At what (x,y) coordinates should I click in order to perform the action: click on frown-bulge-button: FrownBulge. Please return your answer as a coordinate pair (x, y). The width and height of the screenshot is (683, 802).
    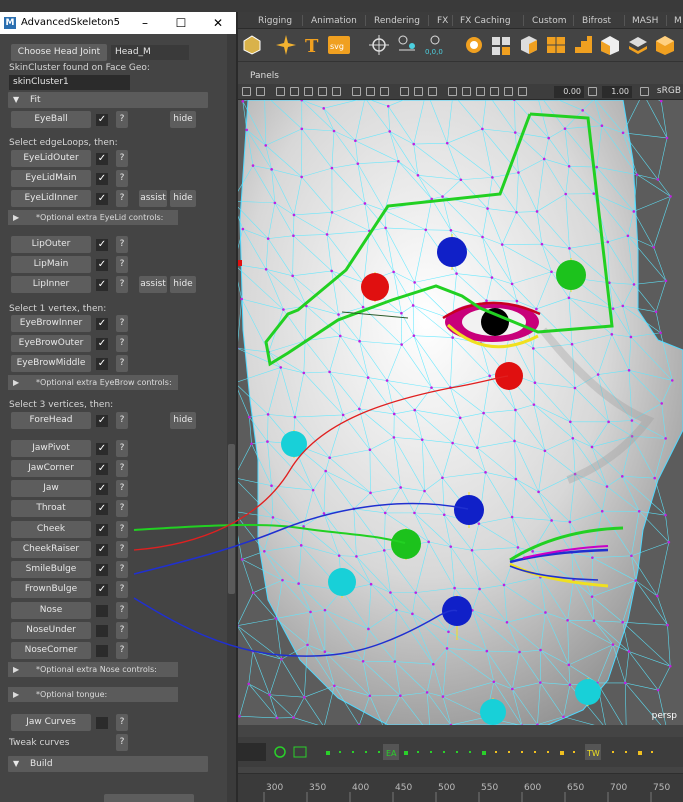
    Looking at the image, I should click on (51, 589).